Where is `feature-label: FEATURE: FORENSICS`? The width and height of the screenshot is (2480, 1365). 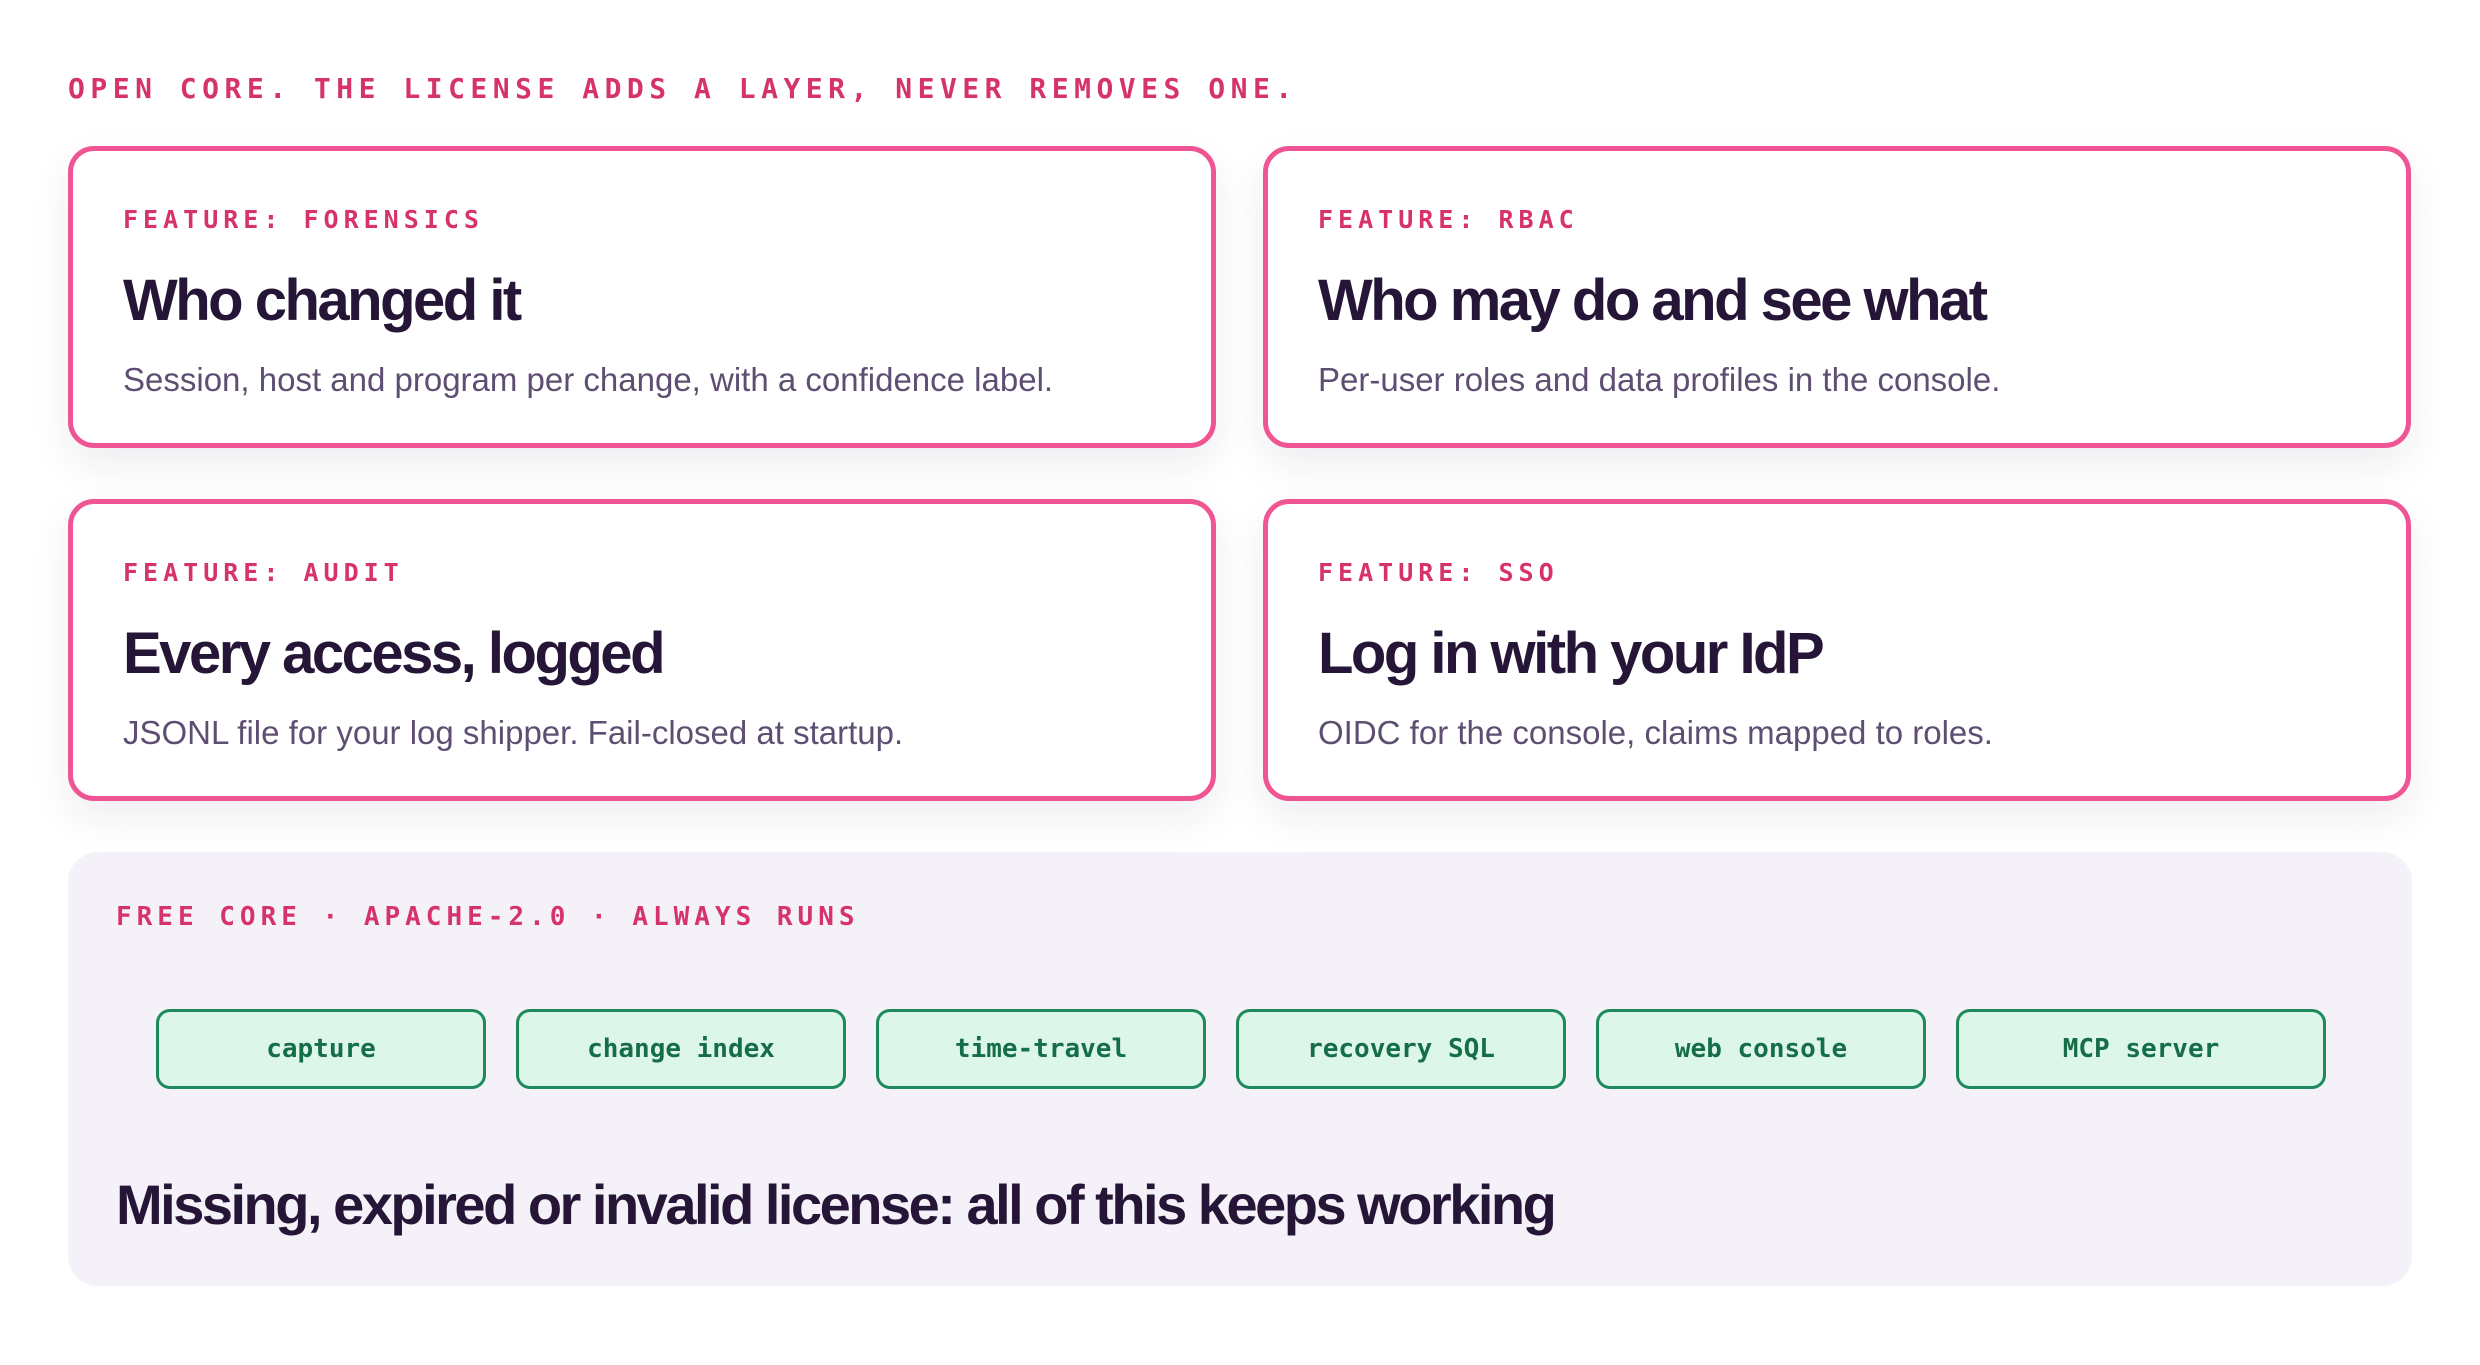
feature-label: FEATURE: FORENSICS is located at coordinates (303, 219).